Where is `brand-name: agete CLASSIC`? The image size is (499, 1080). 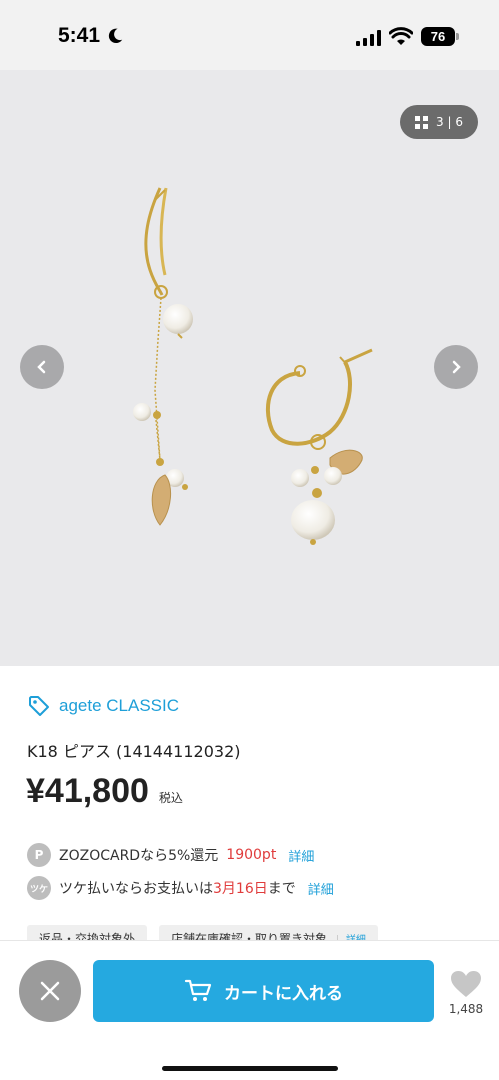 brand-name: agete CLASSIC is located at coordinates (119, 705).